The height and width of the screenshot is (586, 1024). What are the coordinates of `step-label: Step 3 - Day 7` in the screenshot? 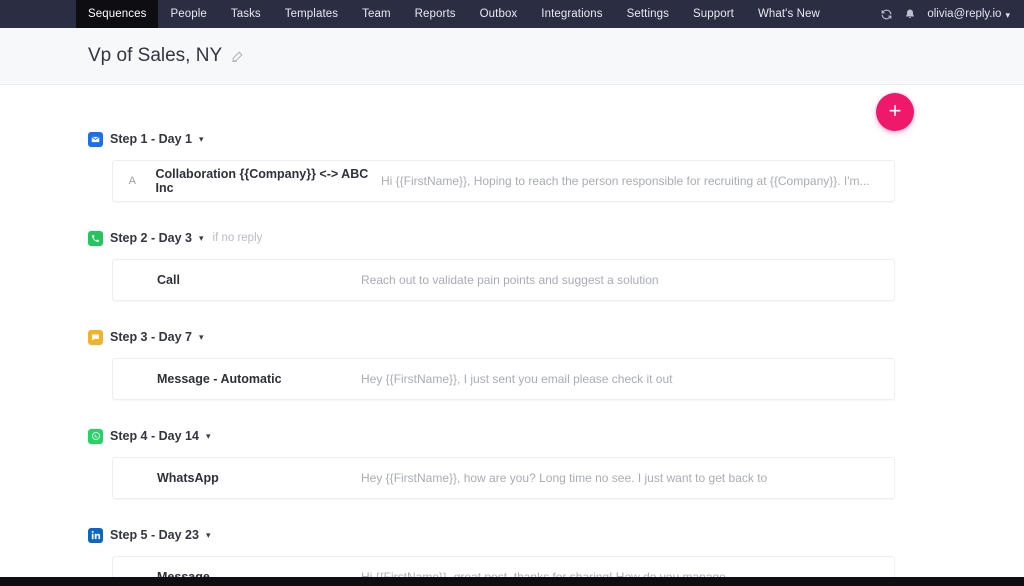 It's located at (151, 337).